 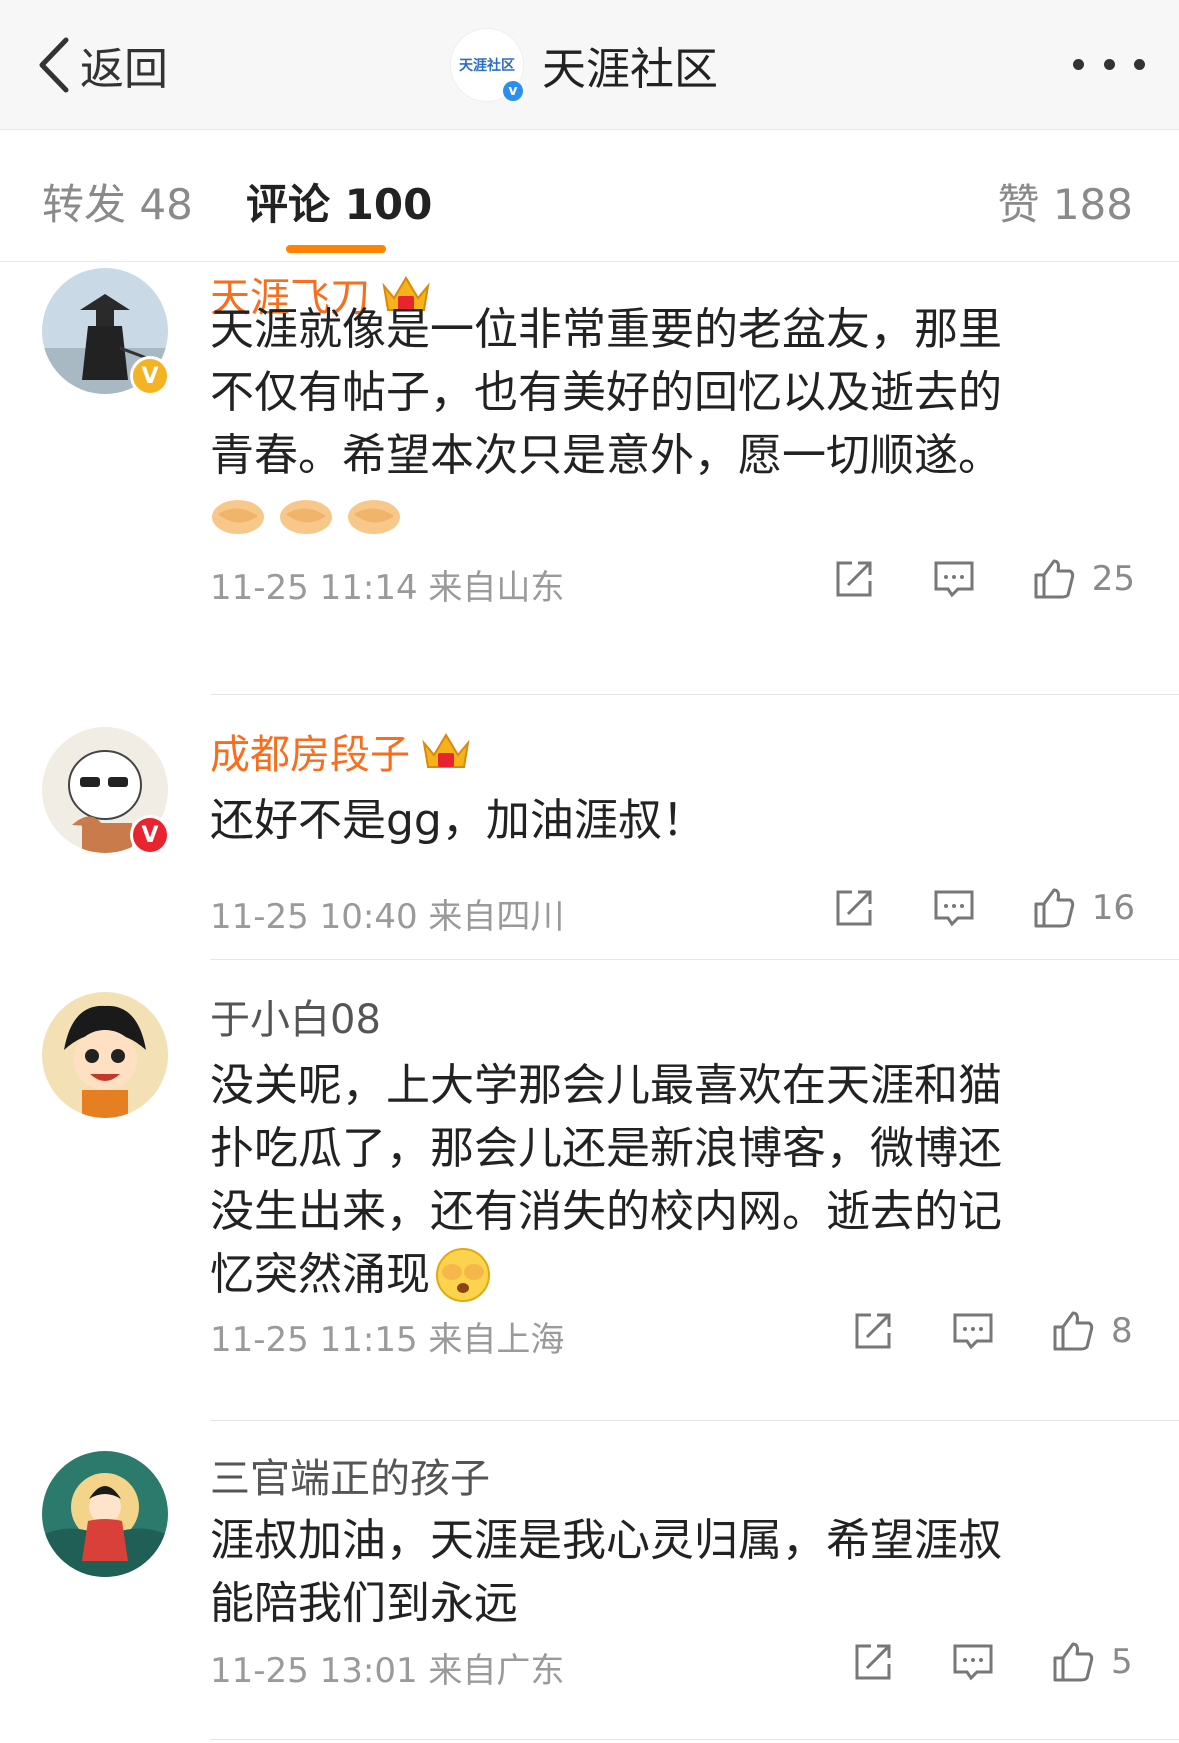 I want to click on tianya-logo: 天涯社区 v, so click(x=487, y=65).